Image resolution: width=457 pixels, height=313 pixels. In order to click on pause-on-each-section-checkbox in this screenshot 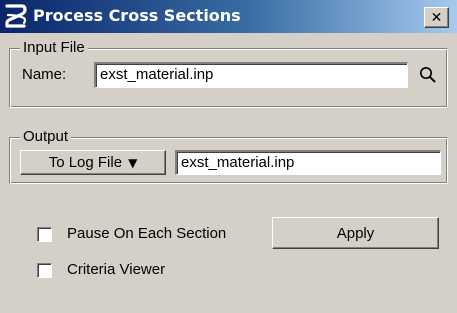, I will do `click(44, 234)`.